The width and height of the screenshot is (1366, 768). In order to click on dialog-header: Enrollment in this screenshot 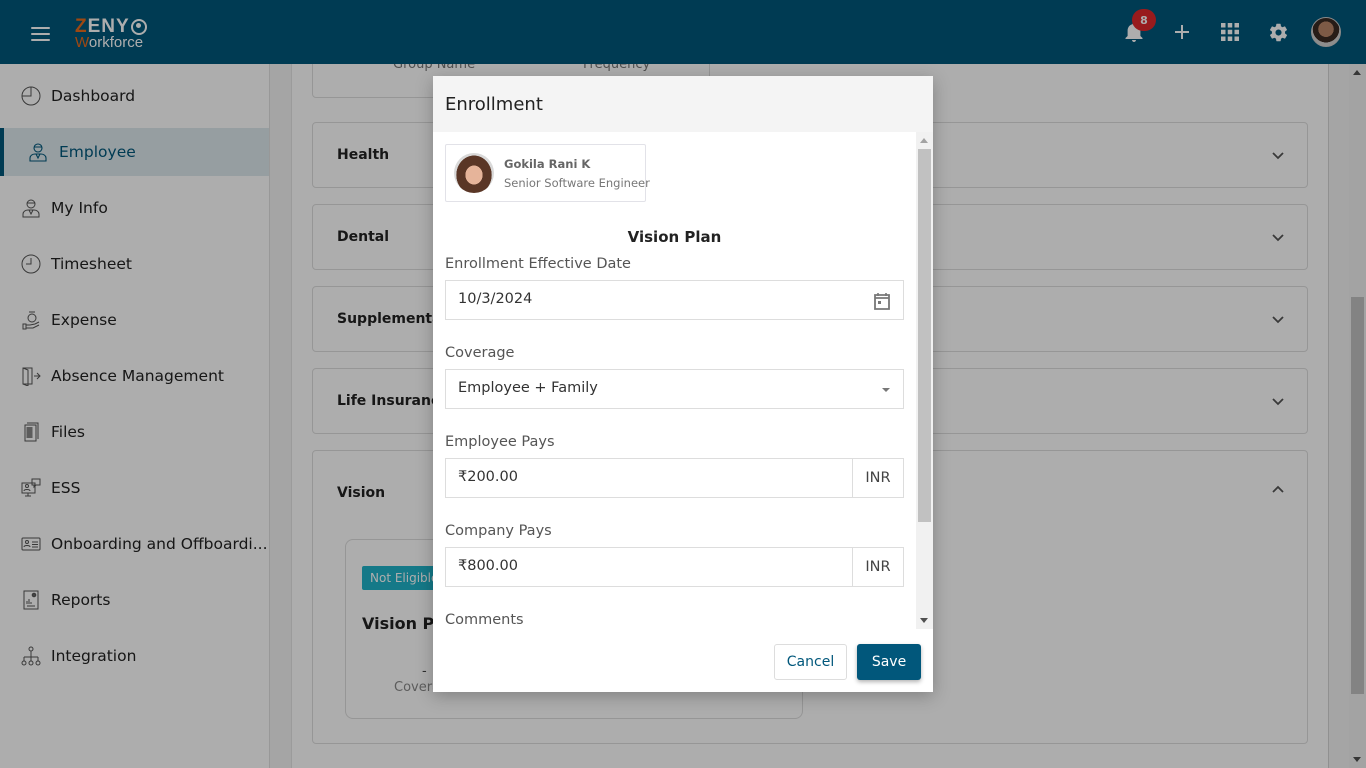, I will do `click(683, 104)`.